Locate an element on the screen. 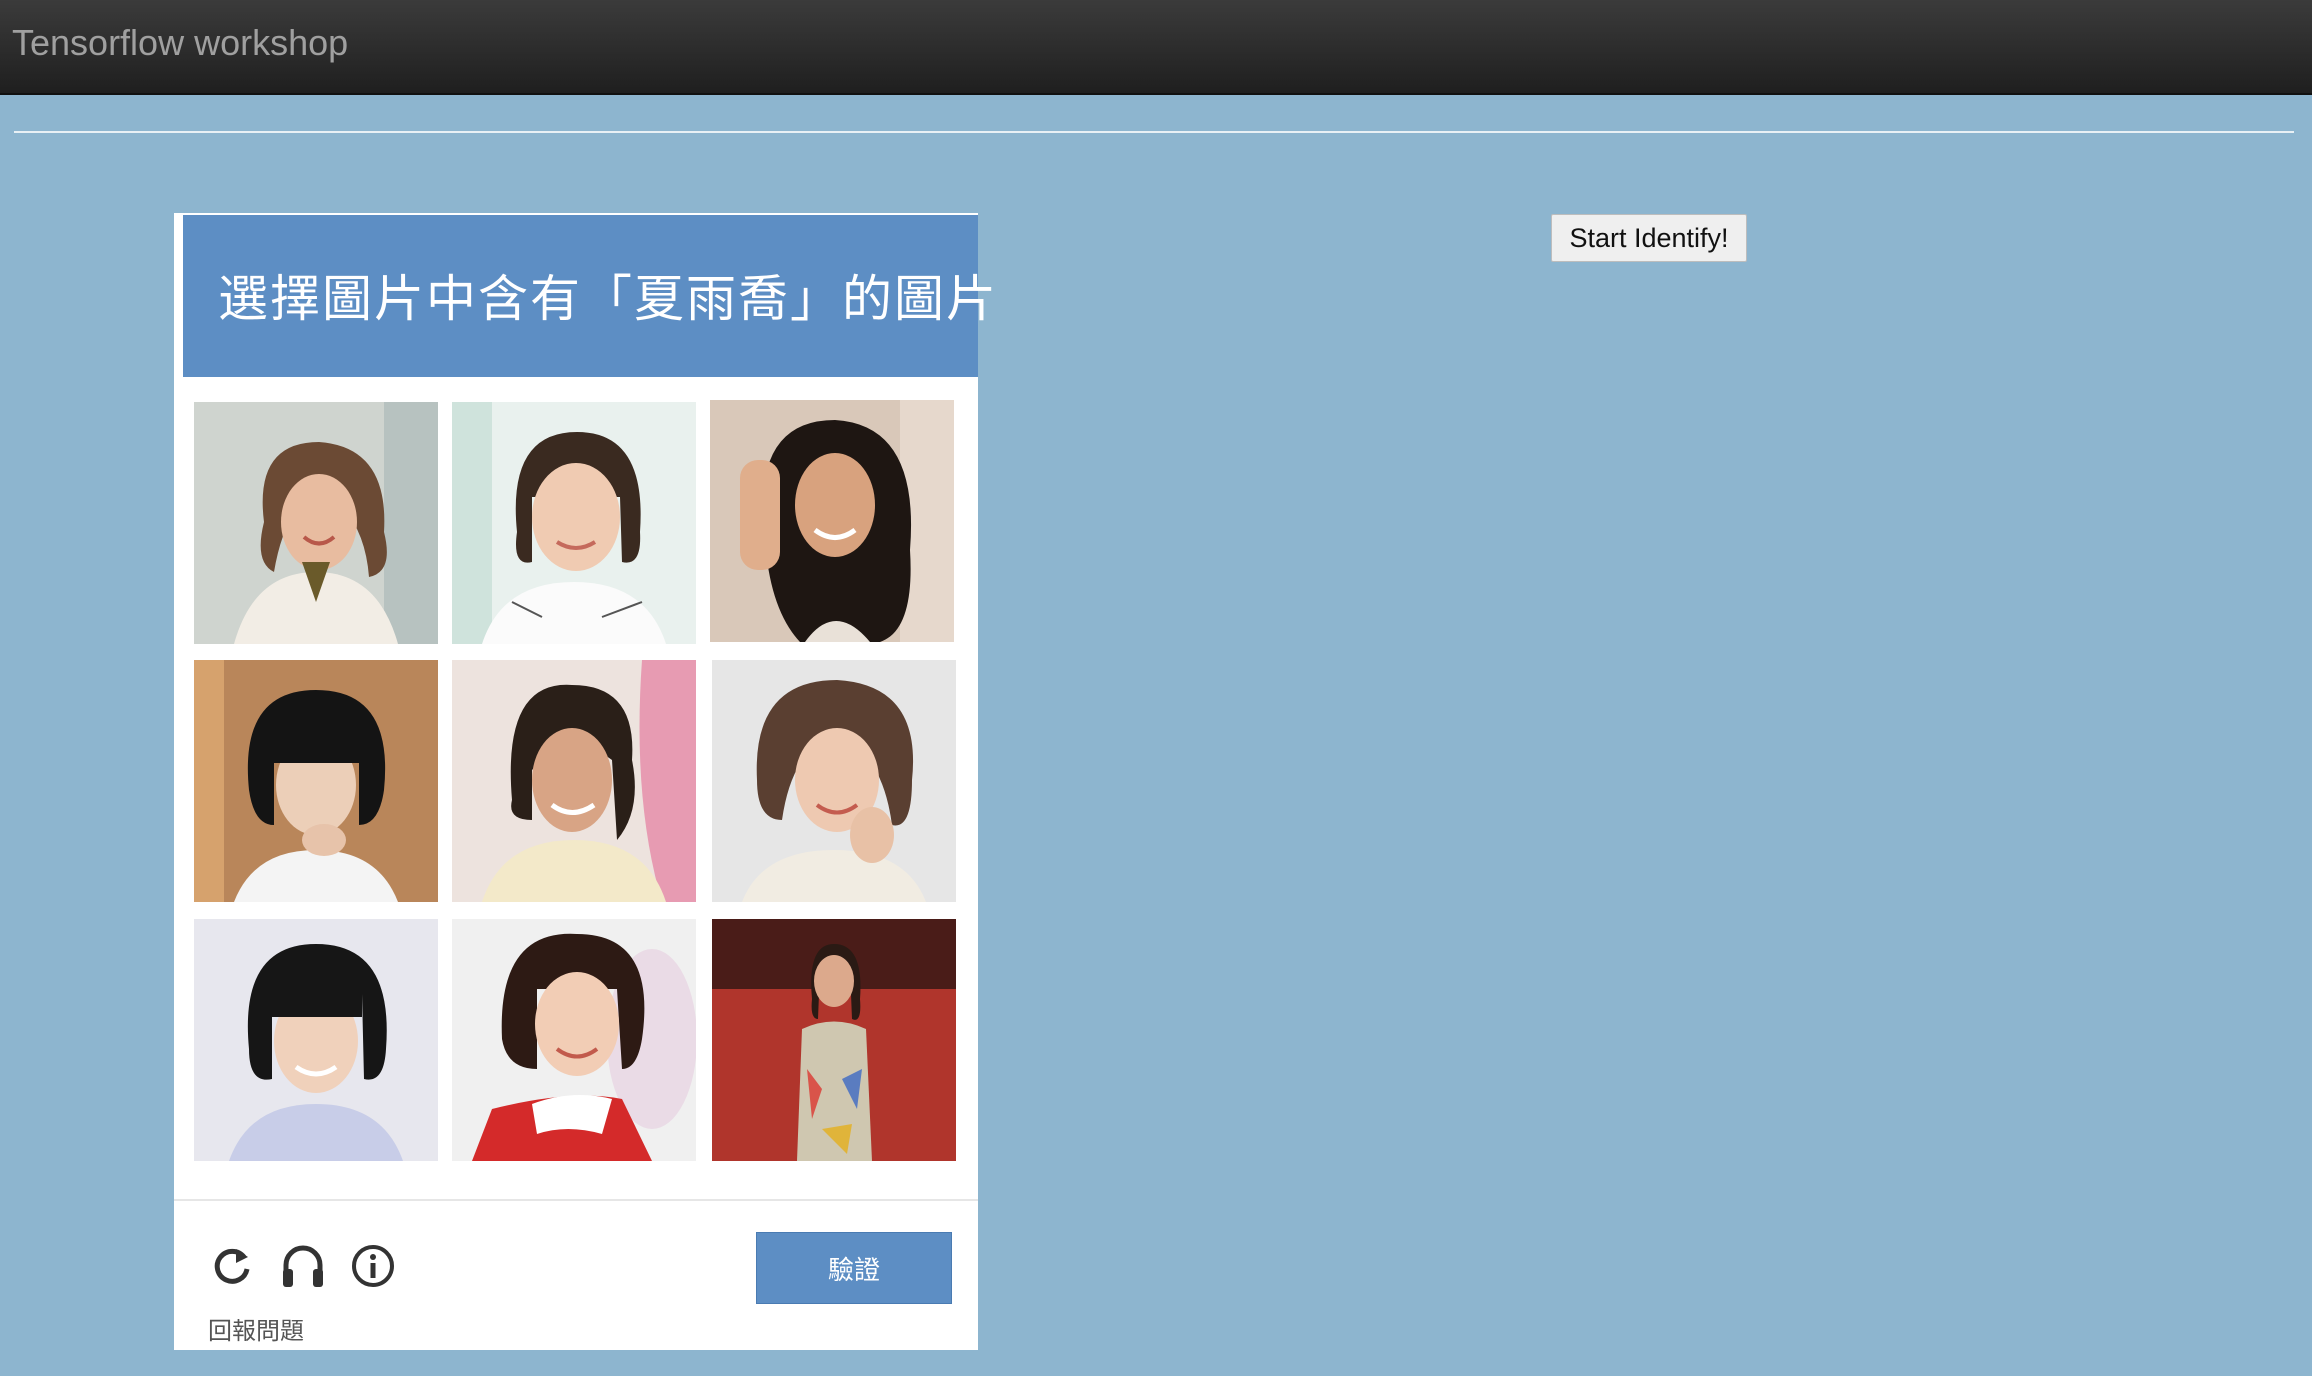 The image size is (2312, 1376). reload-icon is located at coordinates (233, 1266).